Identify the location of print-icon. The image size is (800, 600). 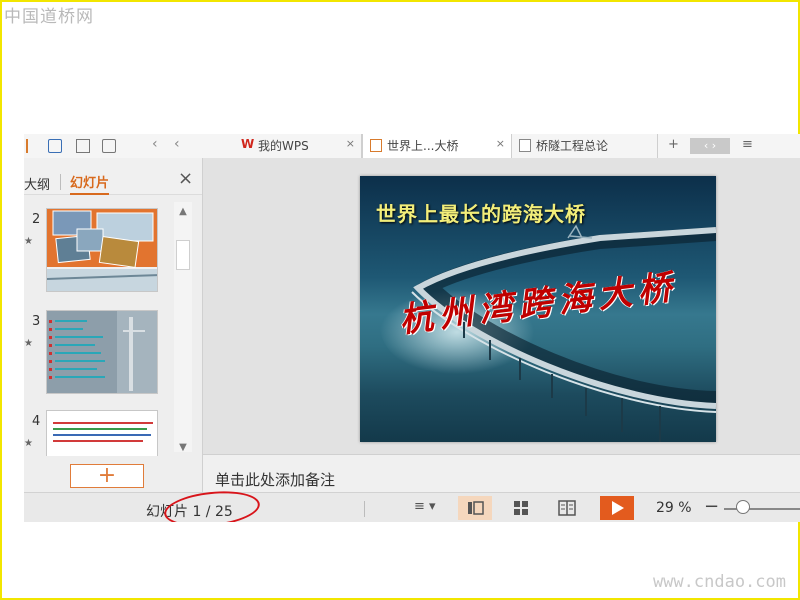
(83, 146).